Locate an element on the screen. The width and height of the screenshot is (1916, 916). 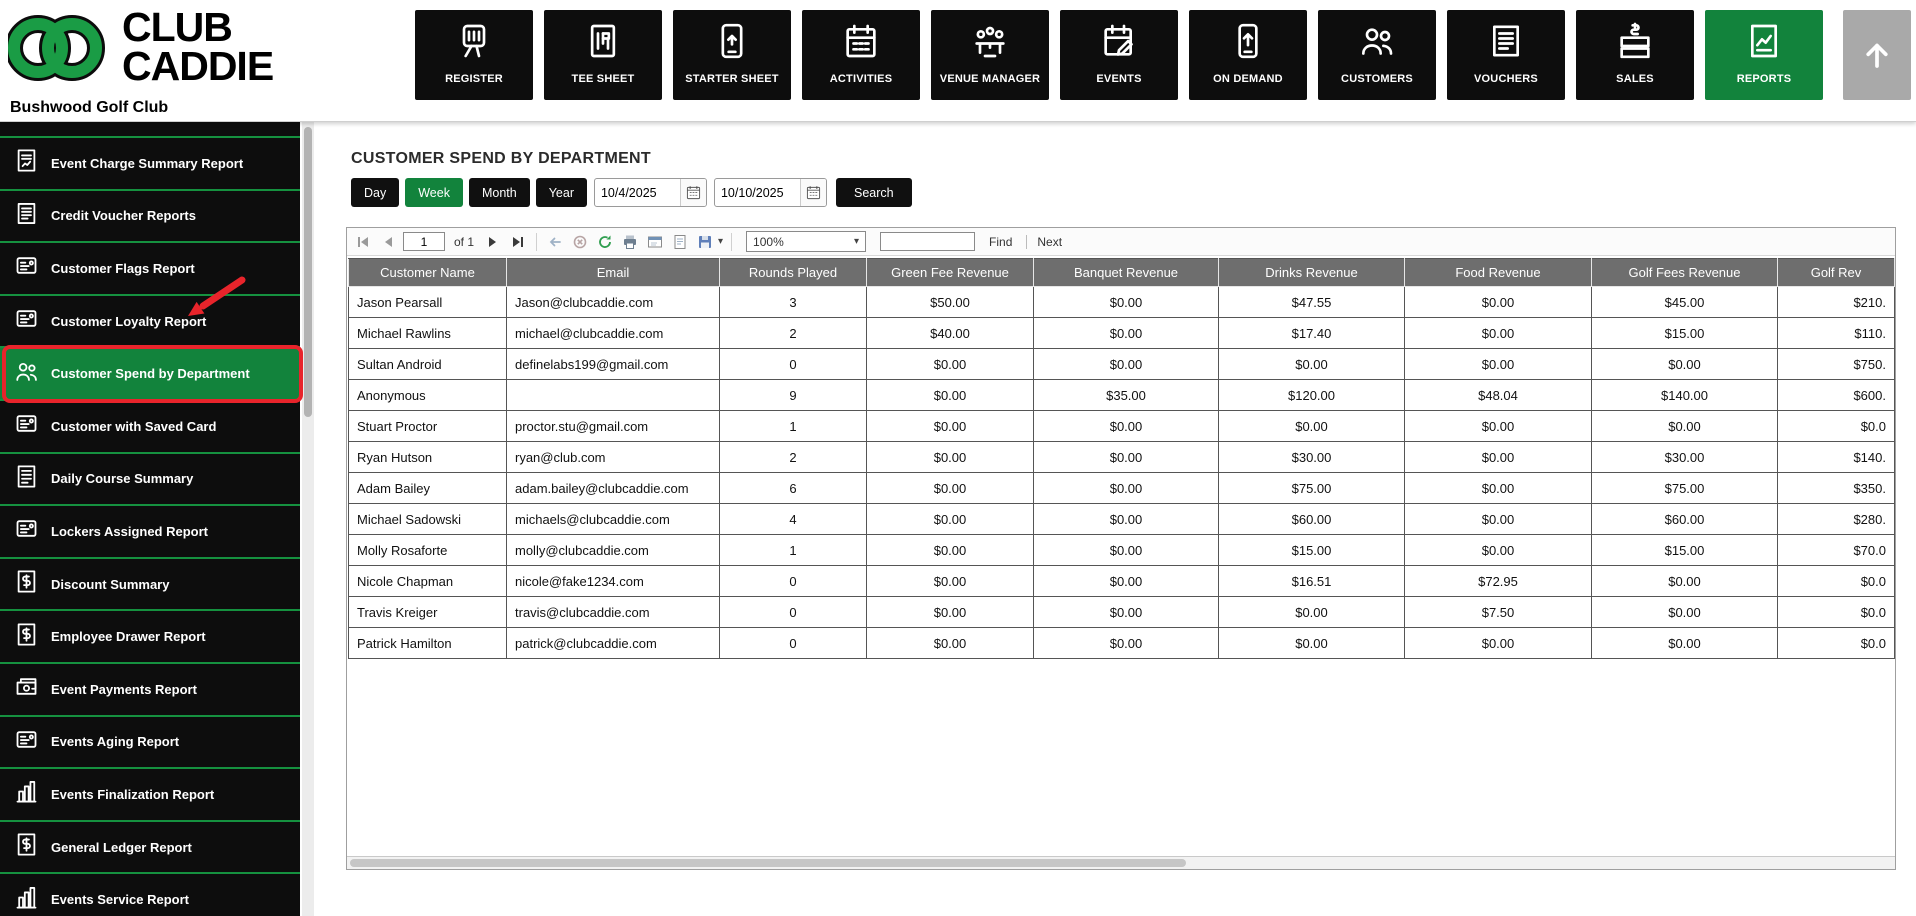
nav-button-register: REGISTER is located at coordinates (474, 55).